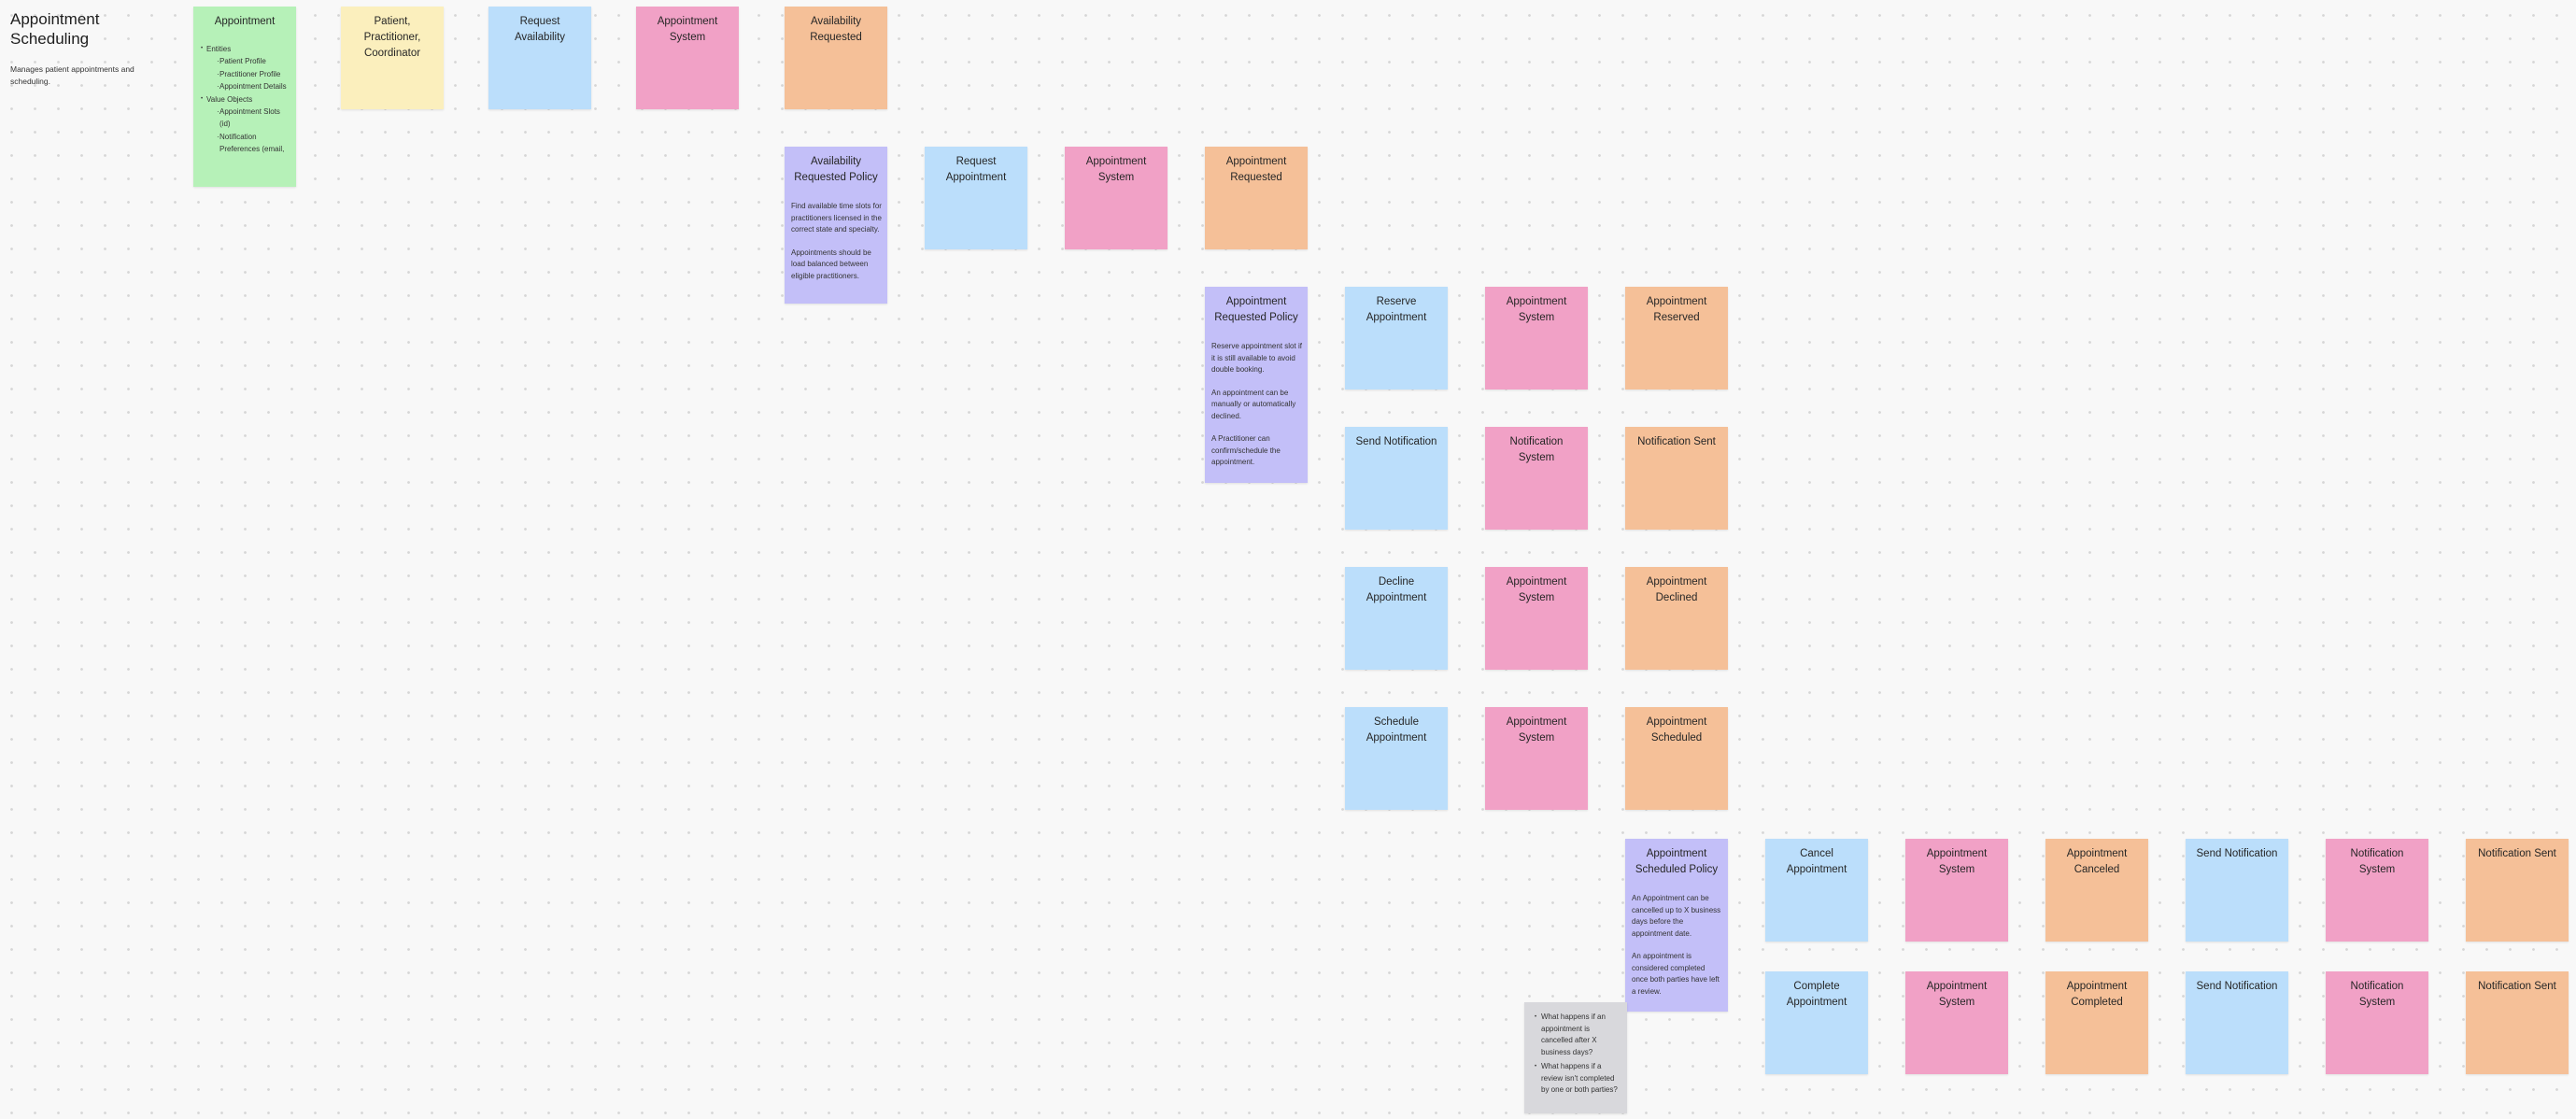 Image resolution: width=2576 pixels, height=1119 pixels. I want to click on event-title: Availability Requested, so click(836, 29).